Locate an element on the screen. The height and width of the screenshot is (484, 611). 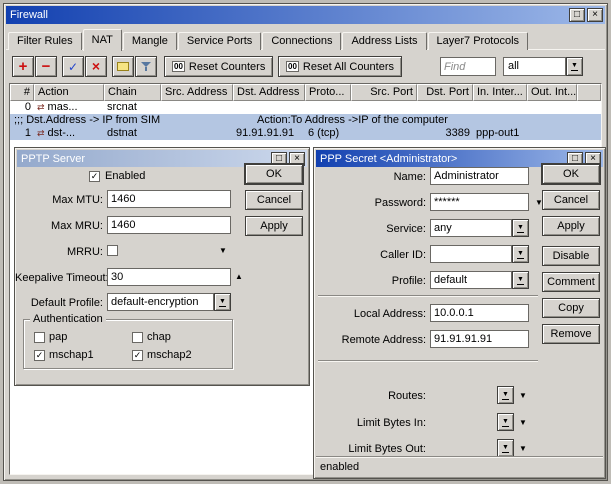
limit-bytes-in-expand-icon: ▼ is located at coordinates (523, 423).